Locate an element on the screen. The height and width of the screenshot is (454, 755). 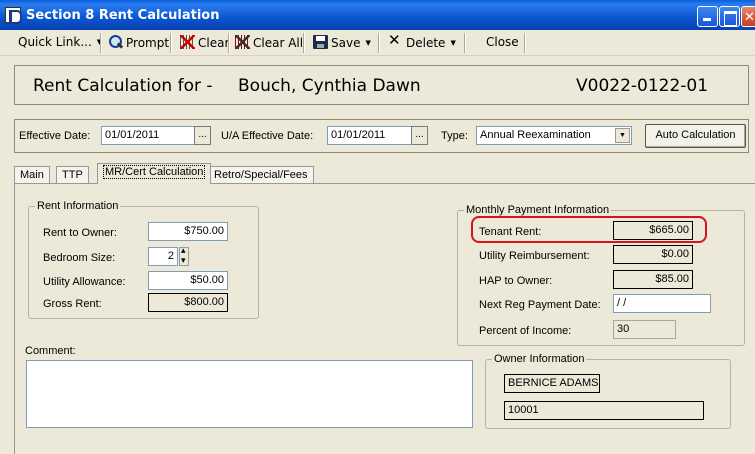
clear-all-label: Clear All is located at coordinates (278, 43).